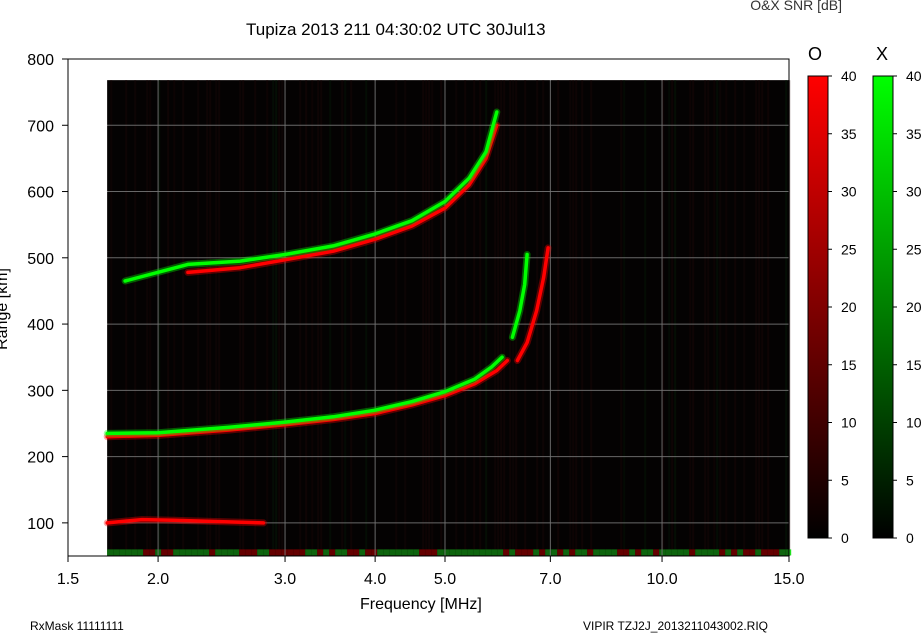 This screenshot has width=922, height=636. What do you see at coordinates (914, 134) in the screenshot?
I see `colorbar-x-tick-label: 35` at bounding box center [914, 134].